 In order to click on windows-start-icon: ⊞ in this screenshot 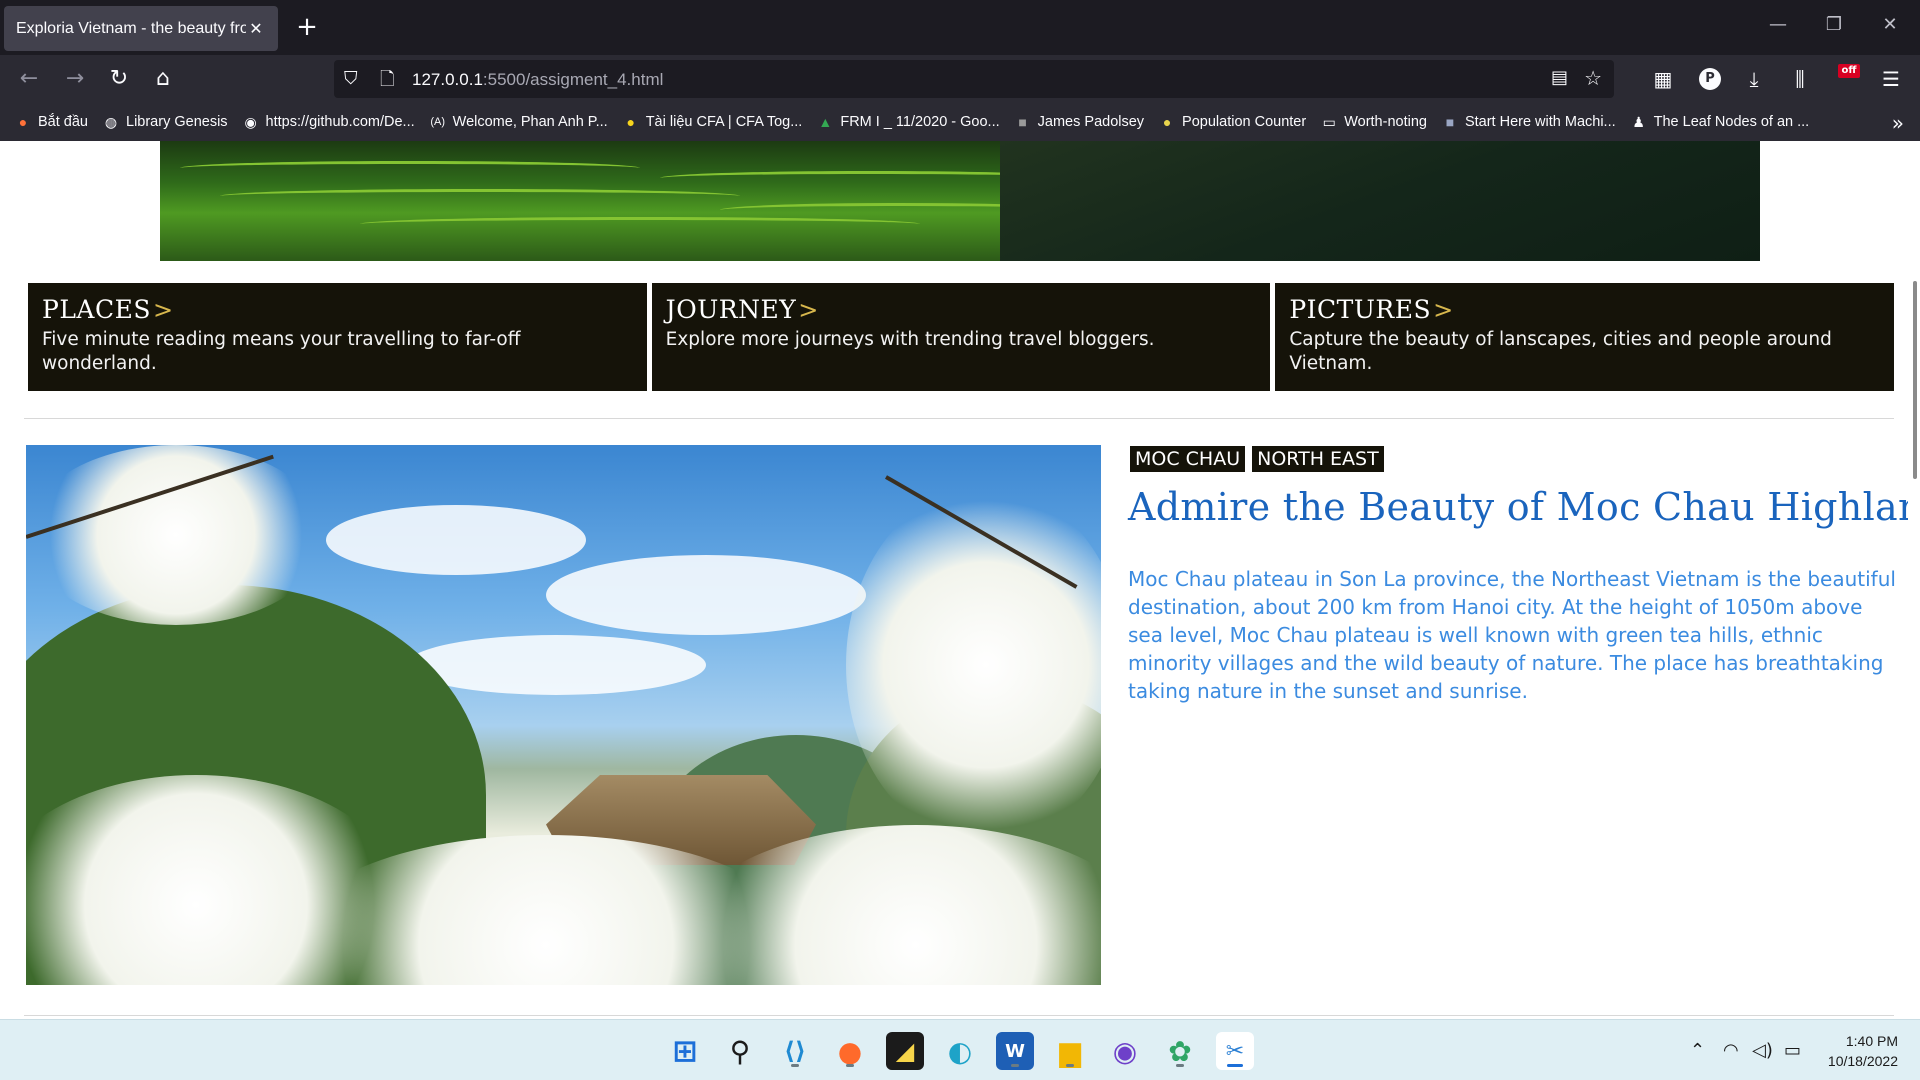, I will do `click(685, 1051)`.